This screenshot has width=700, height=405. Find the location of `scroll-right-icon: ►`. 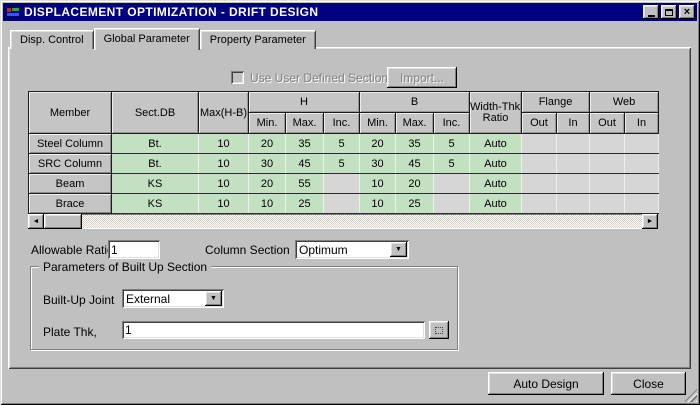

scroll-right-icon: ► is located at coordinates (650, 221).